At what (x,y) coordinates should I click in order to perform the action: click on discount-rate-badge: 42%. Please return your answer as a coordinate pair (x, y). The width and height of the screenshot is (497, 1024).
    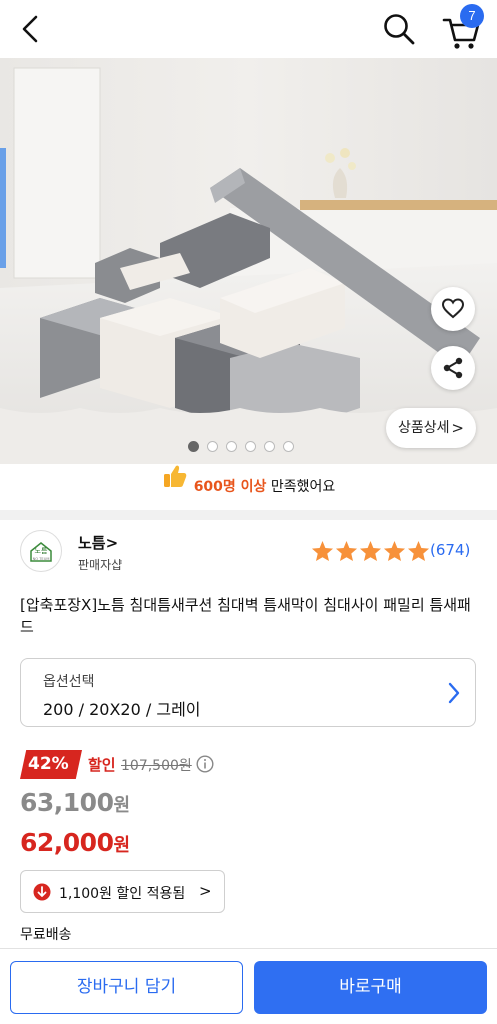
    Looking at the image, I should click on (51, 764).